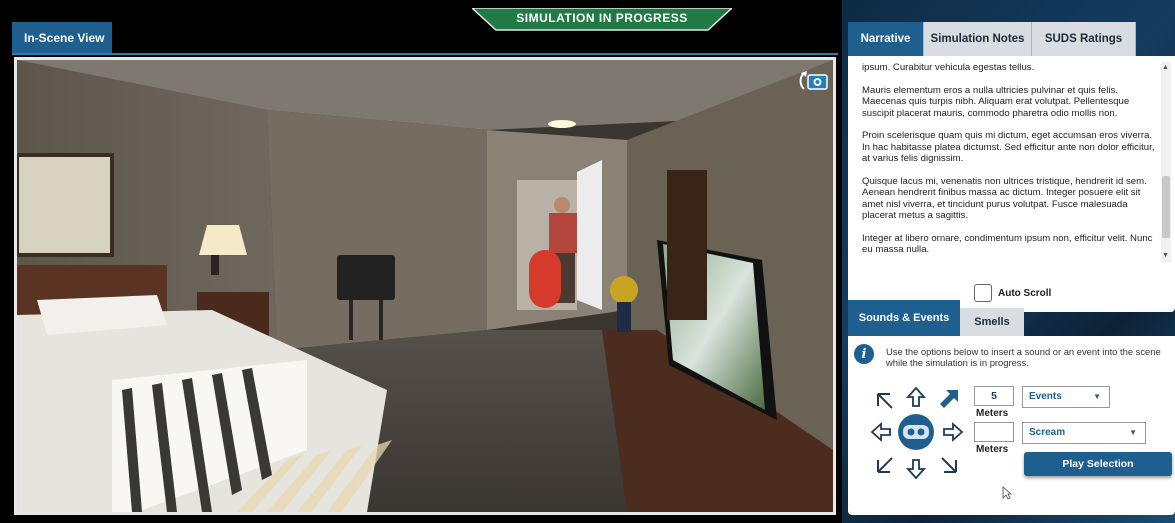  Describe the element at coordinates (953, 432) in the screenshot. I see `arrow-right-icon` at that location.